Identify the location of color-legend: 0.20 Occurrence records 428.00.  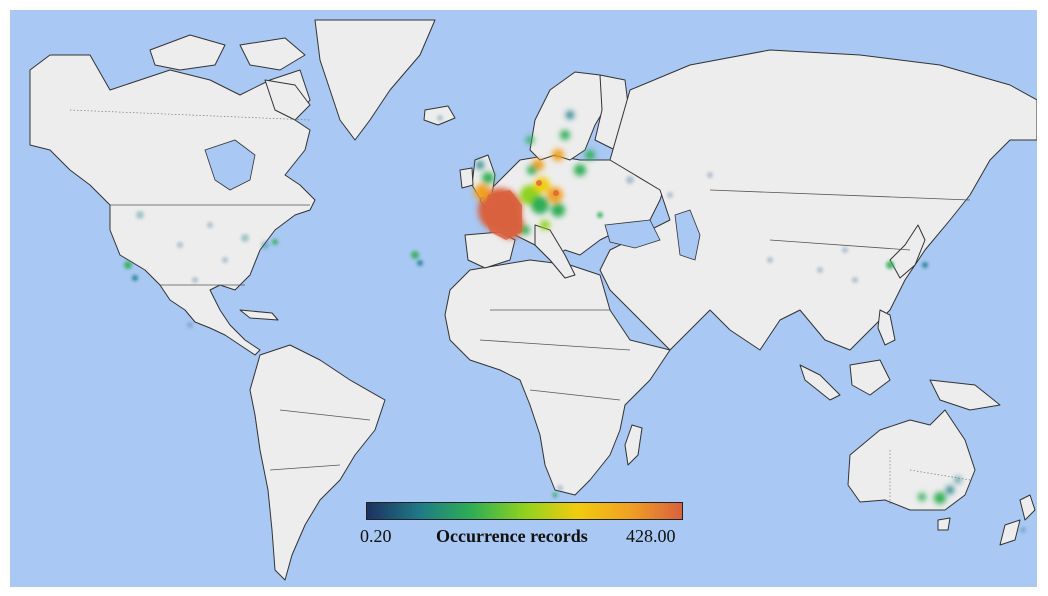
(538, 526).